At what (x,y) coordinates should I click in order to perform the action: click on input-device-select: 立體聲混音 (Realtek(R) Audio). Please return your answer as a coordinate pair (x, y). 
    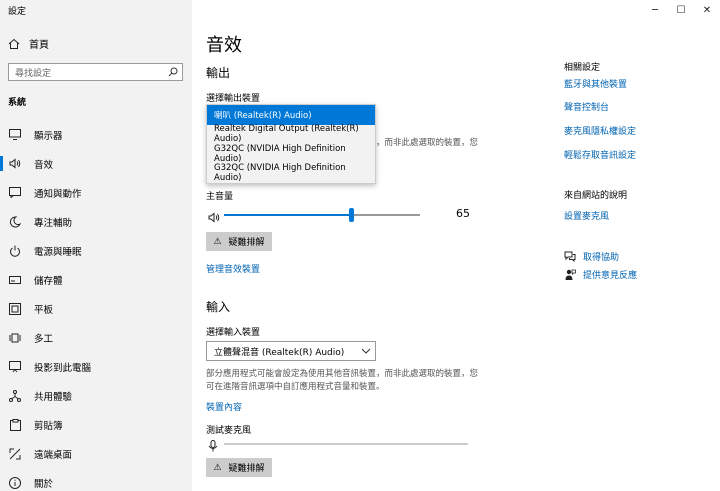
    Looking at the image, I should click on (291, 351).